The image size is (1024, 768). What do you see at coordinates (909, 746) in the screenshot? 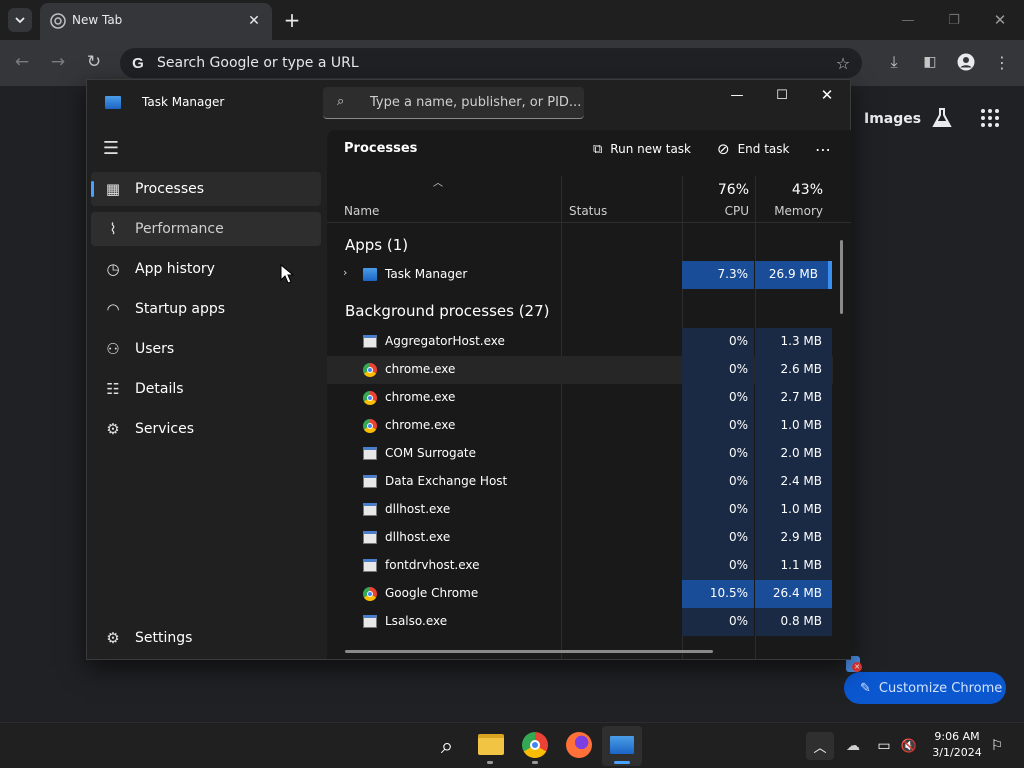
I see `volume-muted-icon: 🔇` at bounding box center [909, 746].